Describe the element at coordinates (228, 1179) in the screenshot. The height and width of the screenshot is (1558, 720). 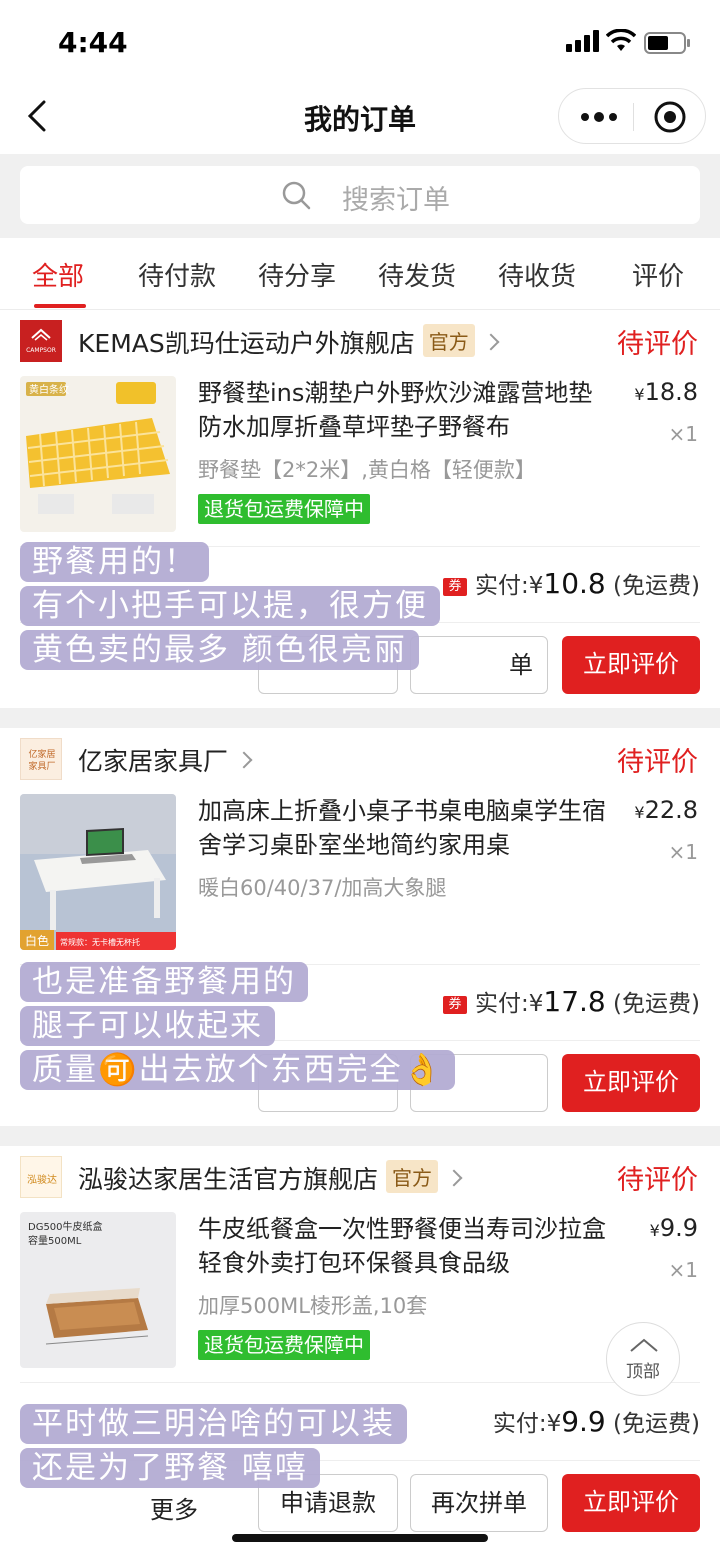
I see `shop-name-text: 泓骏达家居生活官方旗舰店` at that location.